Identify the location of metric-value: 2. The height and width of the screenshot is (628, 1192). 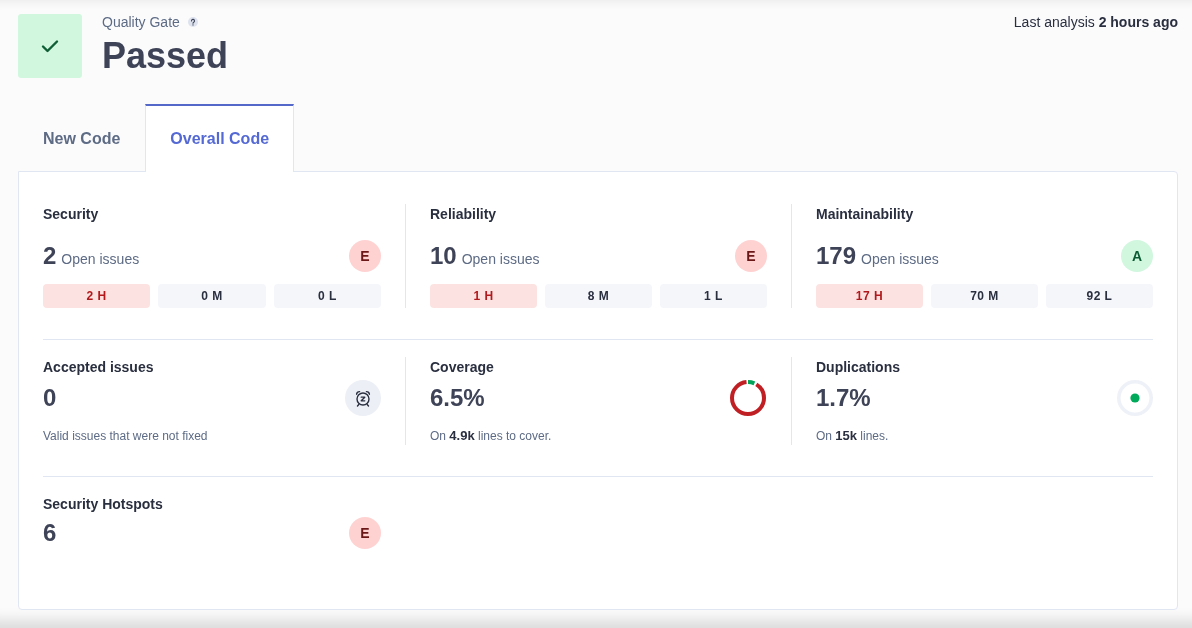
(50, 256).